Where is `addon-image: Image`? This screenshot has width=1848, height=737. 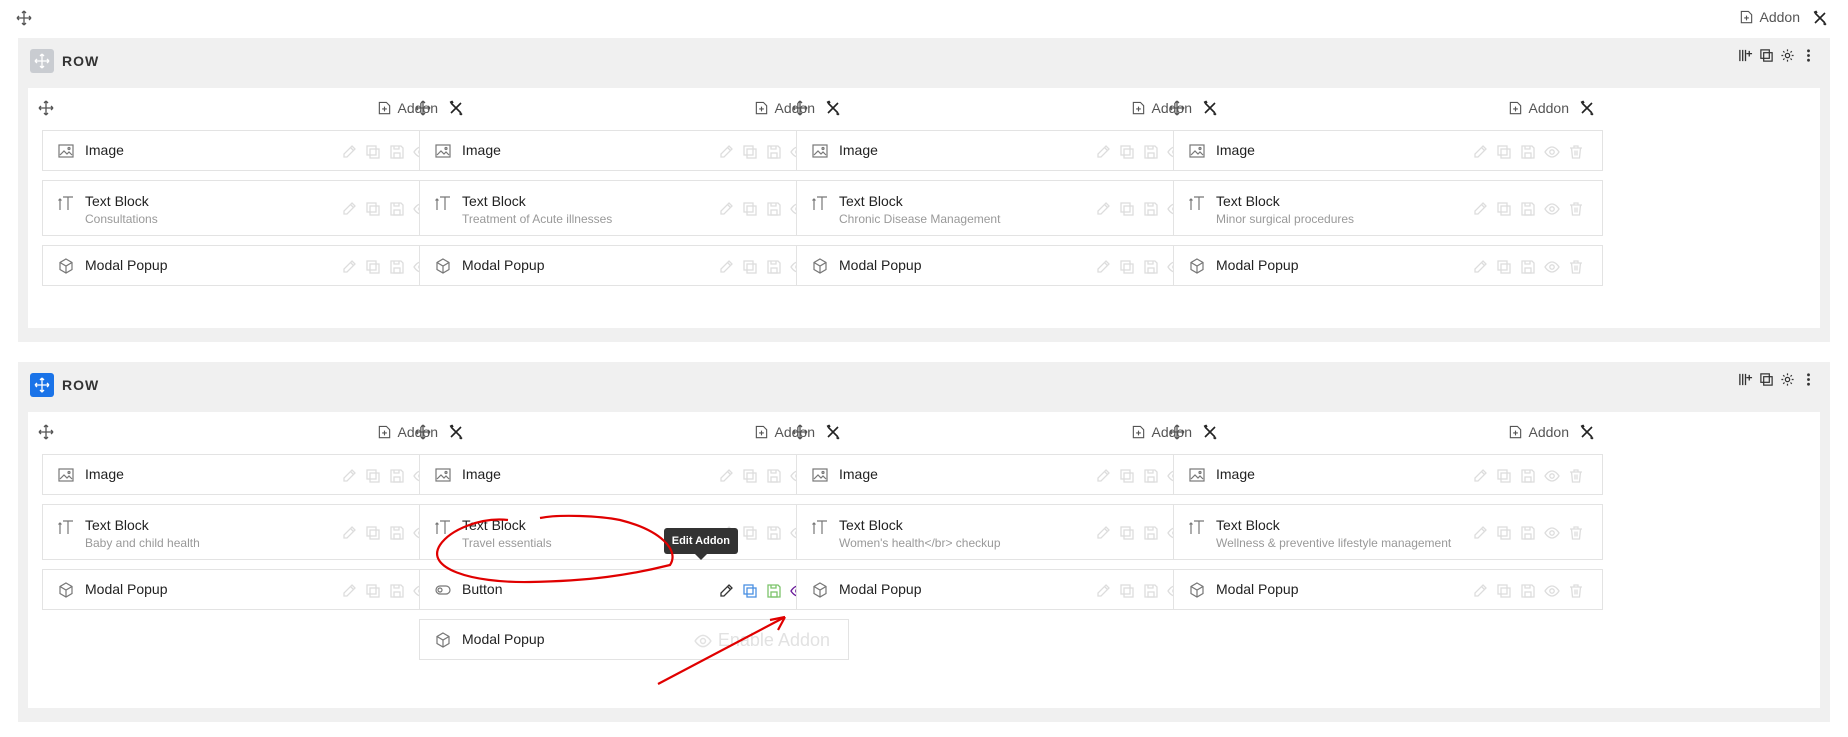 addon-image: Image is located at coordinates (1388, 150).